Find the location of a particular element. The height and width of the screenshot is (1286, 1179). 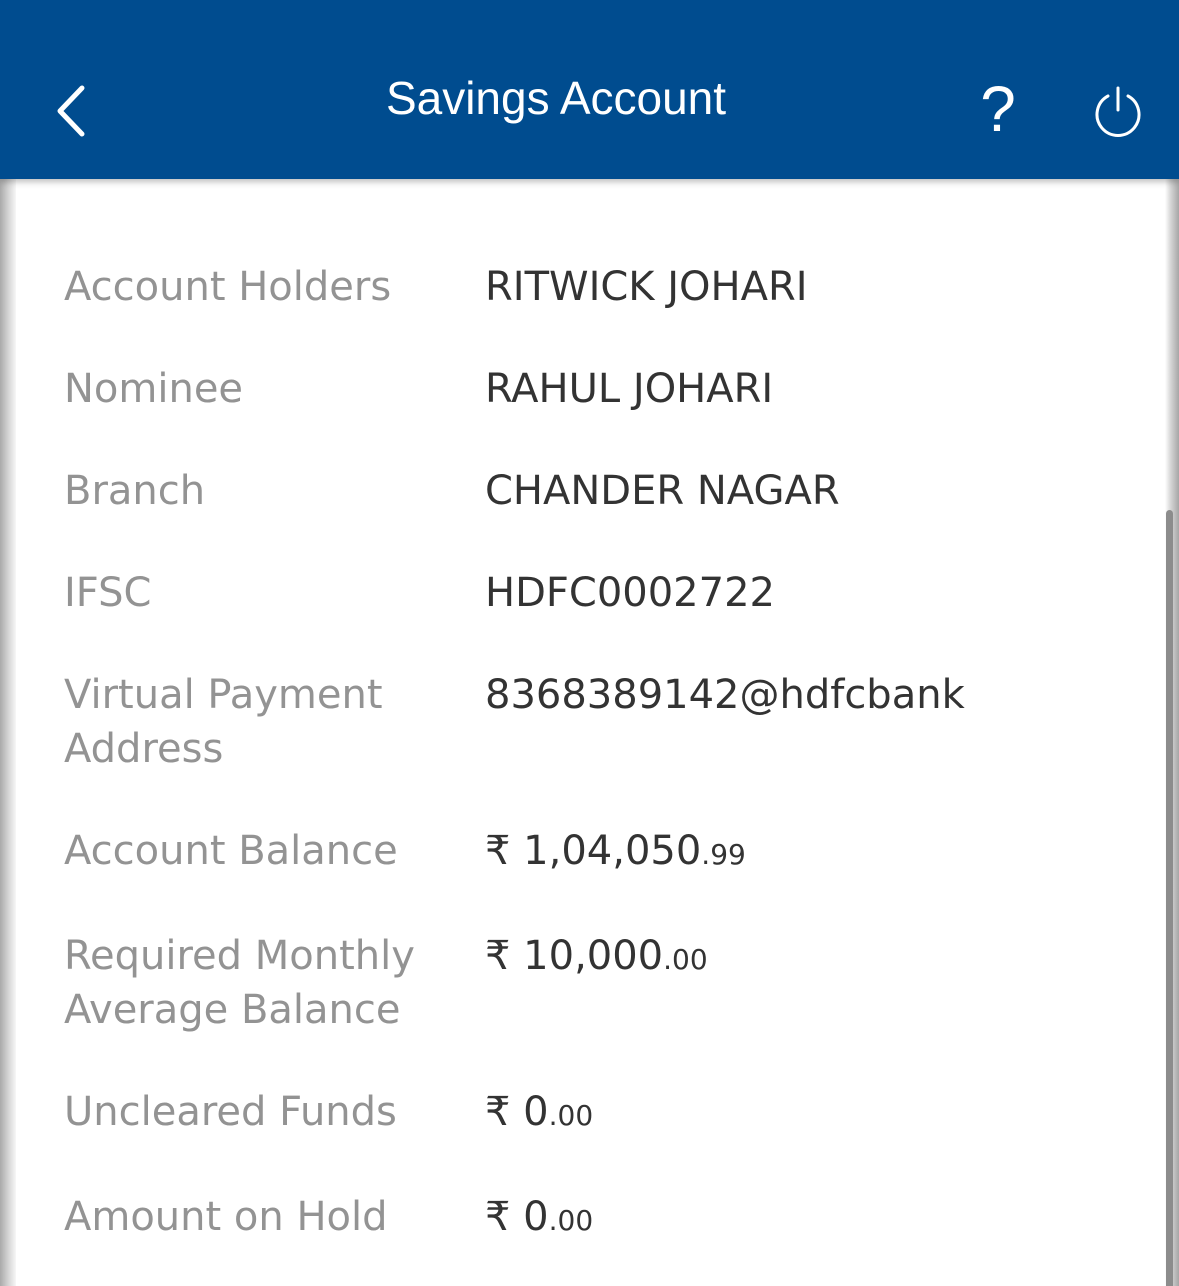

scrollbar is located at coordinates (1169, 898).